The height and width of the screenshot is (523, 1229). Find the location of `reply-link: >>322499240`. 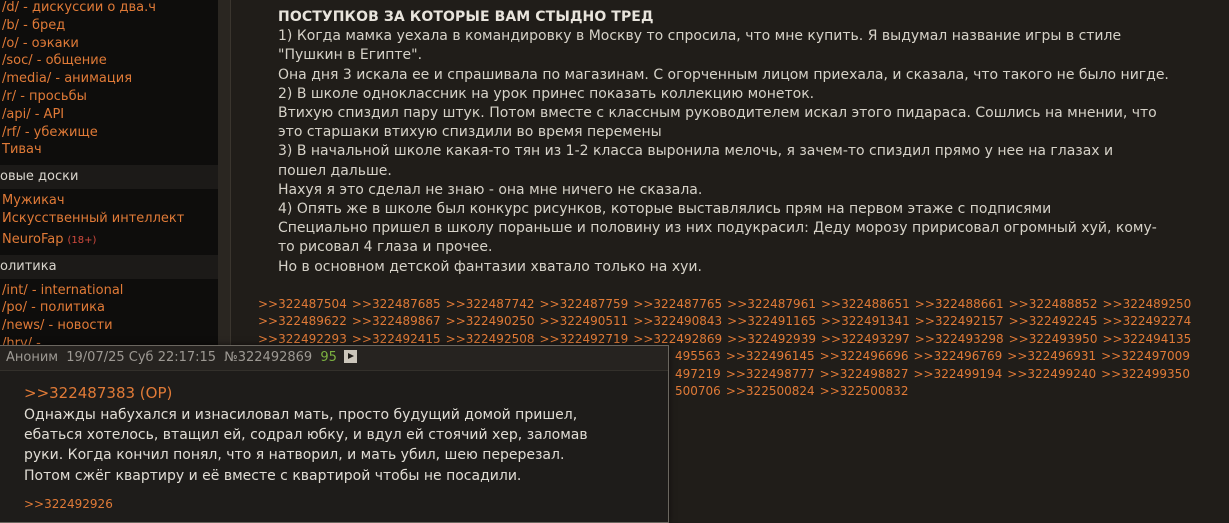

reply-link: >>322499240 is located at coordinates (1051, 374).